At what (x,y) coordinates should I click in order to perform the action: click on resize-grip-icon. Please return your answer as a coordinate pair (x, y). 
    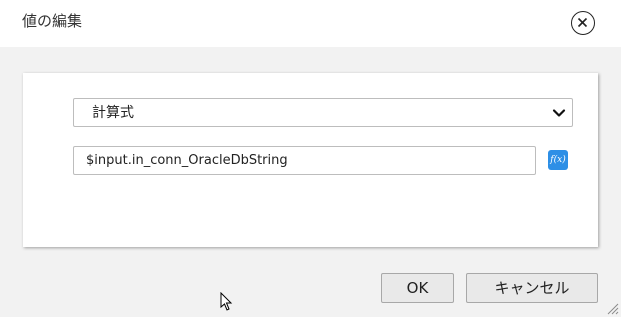
    Looking at the image, I should click on (612, 308).